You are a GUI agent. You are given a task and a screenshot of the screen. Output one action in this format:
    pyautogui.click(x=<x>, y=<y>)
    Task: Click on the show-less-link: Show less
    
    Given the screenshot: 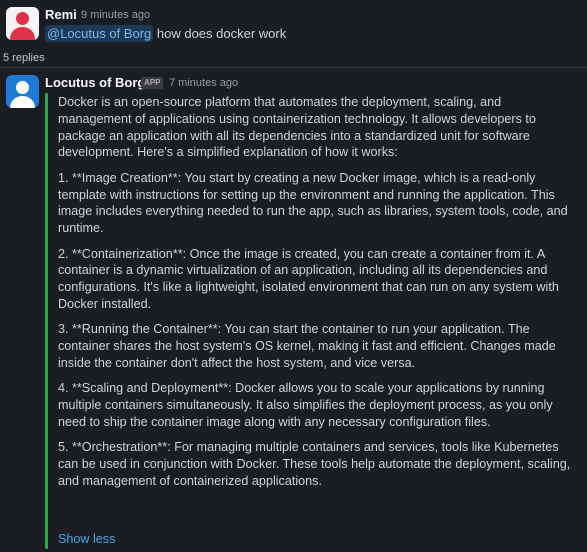 What is the action you would take?
    pyautogui.click(x=86, y=539)
    